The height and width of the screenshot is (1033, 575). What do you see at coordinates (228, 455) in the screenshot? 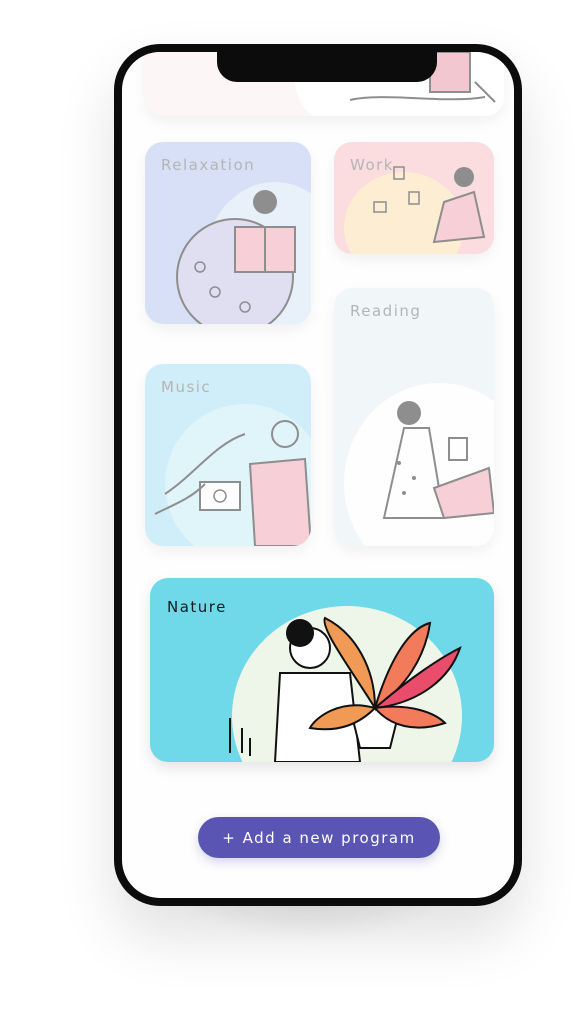
I see `program-card-music: Music` at bounding box center [228, 455].